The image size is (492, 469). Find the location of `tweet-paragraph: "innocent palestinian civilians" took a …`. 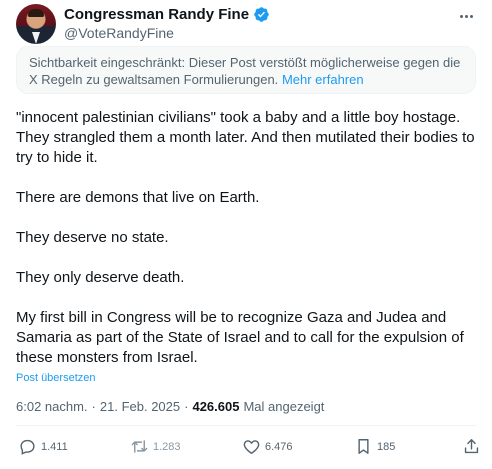

tweet-paragraph: "innocent palestinian civilians" took a … is located at coordinates (245, 137).